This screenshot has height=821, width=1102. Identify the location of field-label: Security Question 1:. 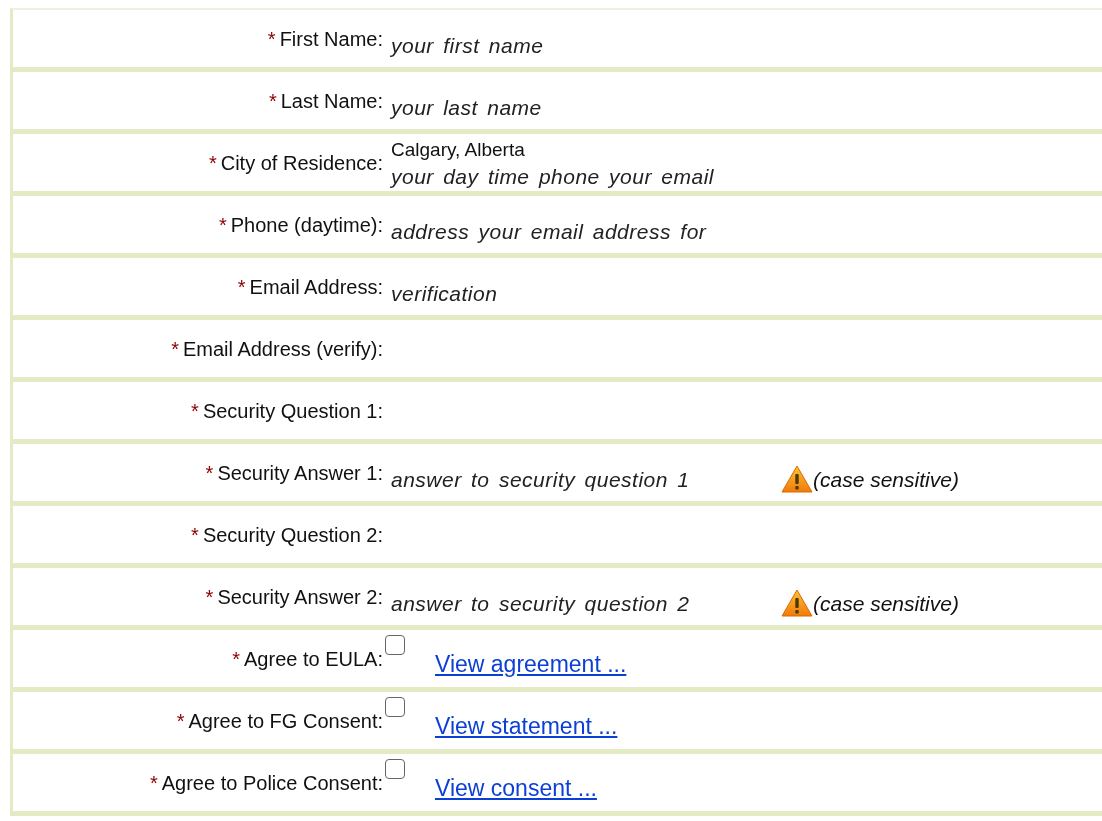
(292, 411).